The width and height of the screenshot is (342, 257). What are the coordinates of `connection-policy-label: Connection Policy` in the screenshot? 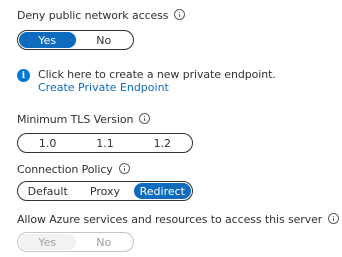 It's located at (65, 169).